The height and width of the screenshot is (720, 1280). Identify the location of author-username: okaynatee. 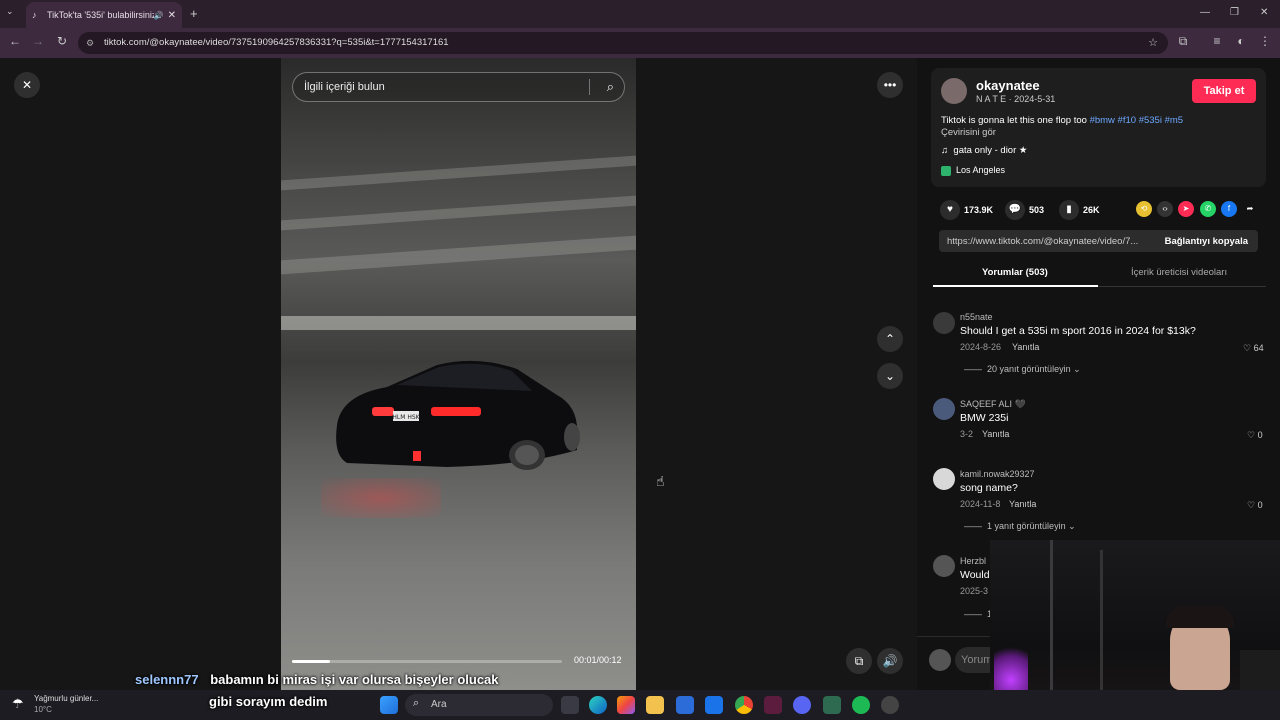
(1008, 85).